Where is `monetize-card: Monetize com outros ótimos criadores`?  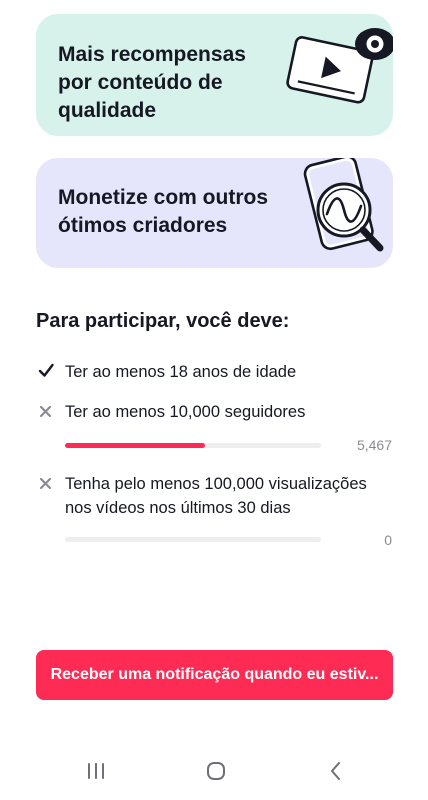
monetize-card: Monetize com outros ótimos criadores is located at coordinates (214, 213).